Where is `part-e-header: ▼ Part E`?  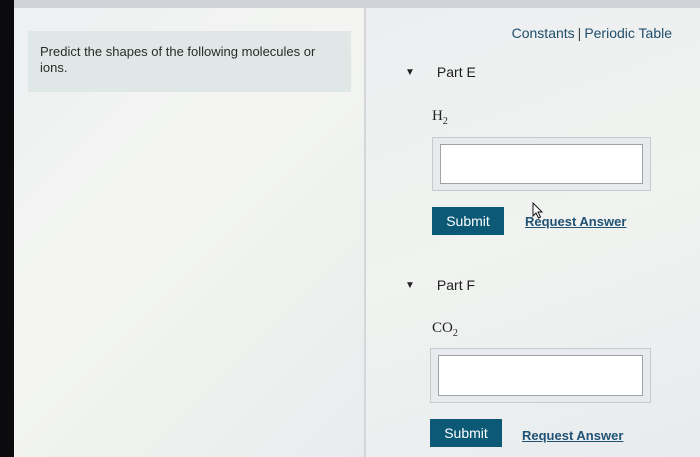 part-e-header: ▼ Part E is located at coordinates (440, 72).